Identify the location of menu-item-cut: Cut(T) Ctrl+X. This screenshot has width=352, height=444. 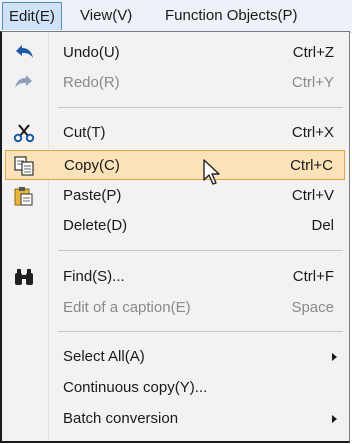
(175, 133).